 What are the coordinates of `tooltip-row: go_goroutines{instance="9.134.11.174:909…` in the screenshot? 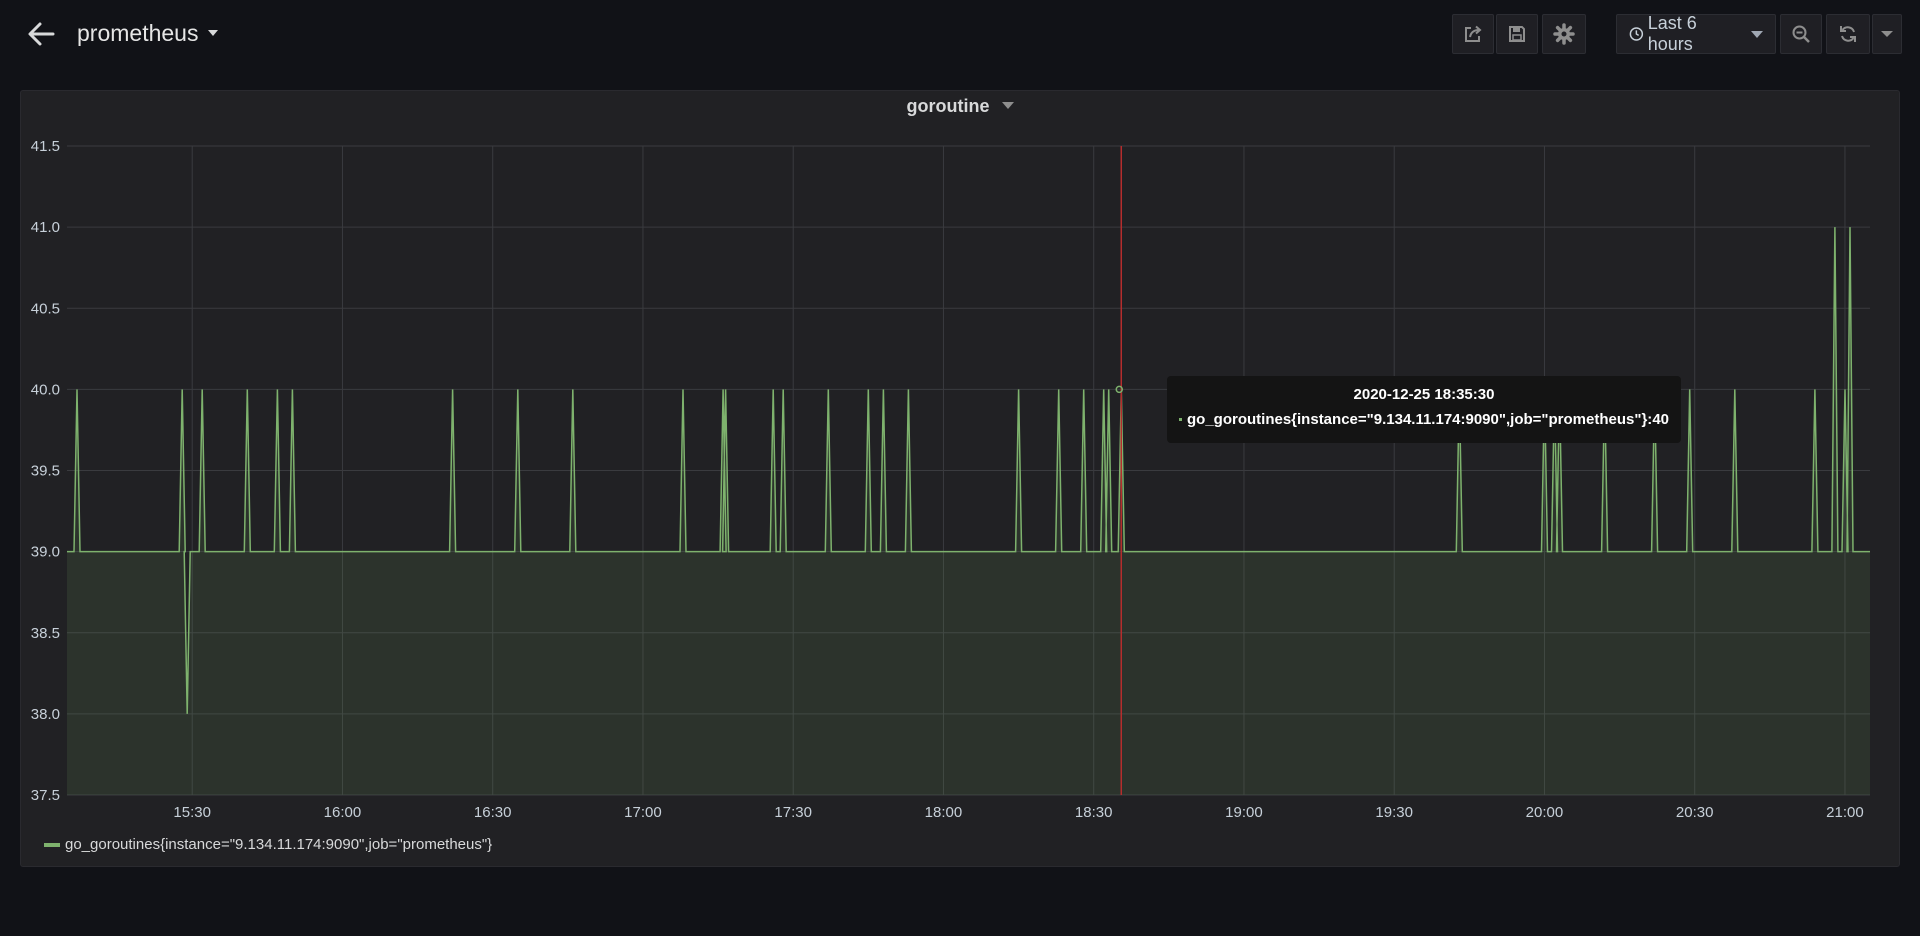 It's located at (1424, 419).